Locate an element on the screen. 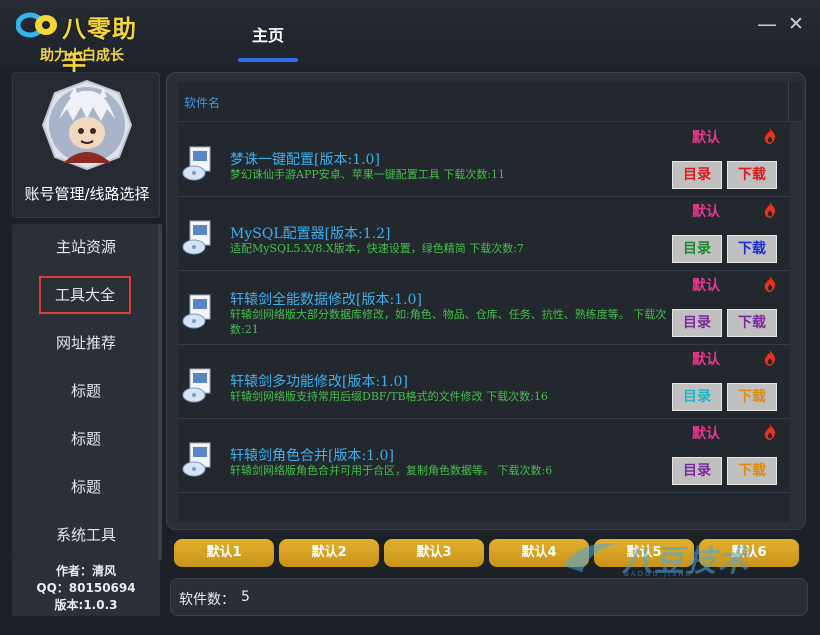 The image size is (820, 635). software-description: 轩辕剑网络版角色合并可用于合区，复制角色数据等。 下载次数:6 is located at coordinates (391, 470).